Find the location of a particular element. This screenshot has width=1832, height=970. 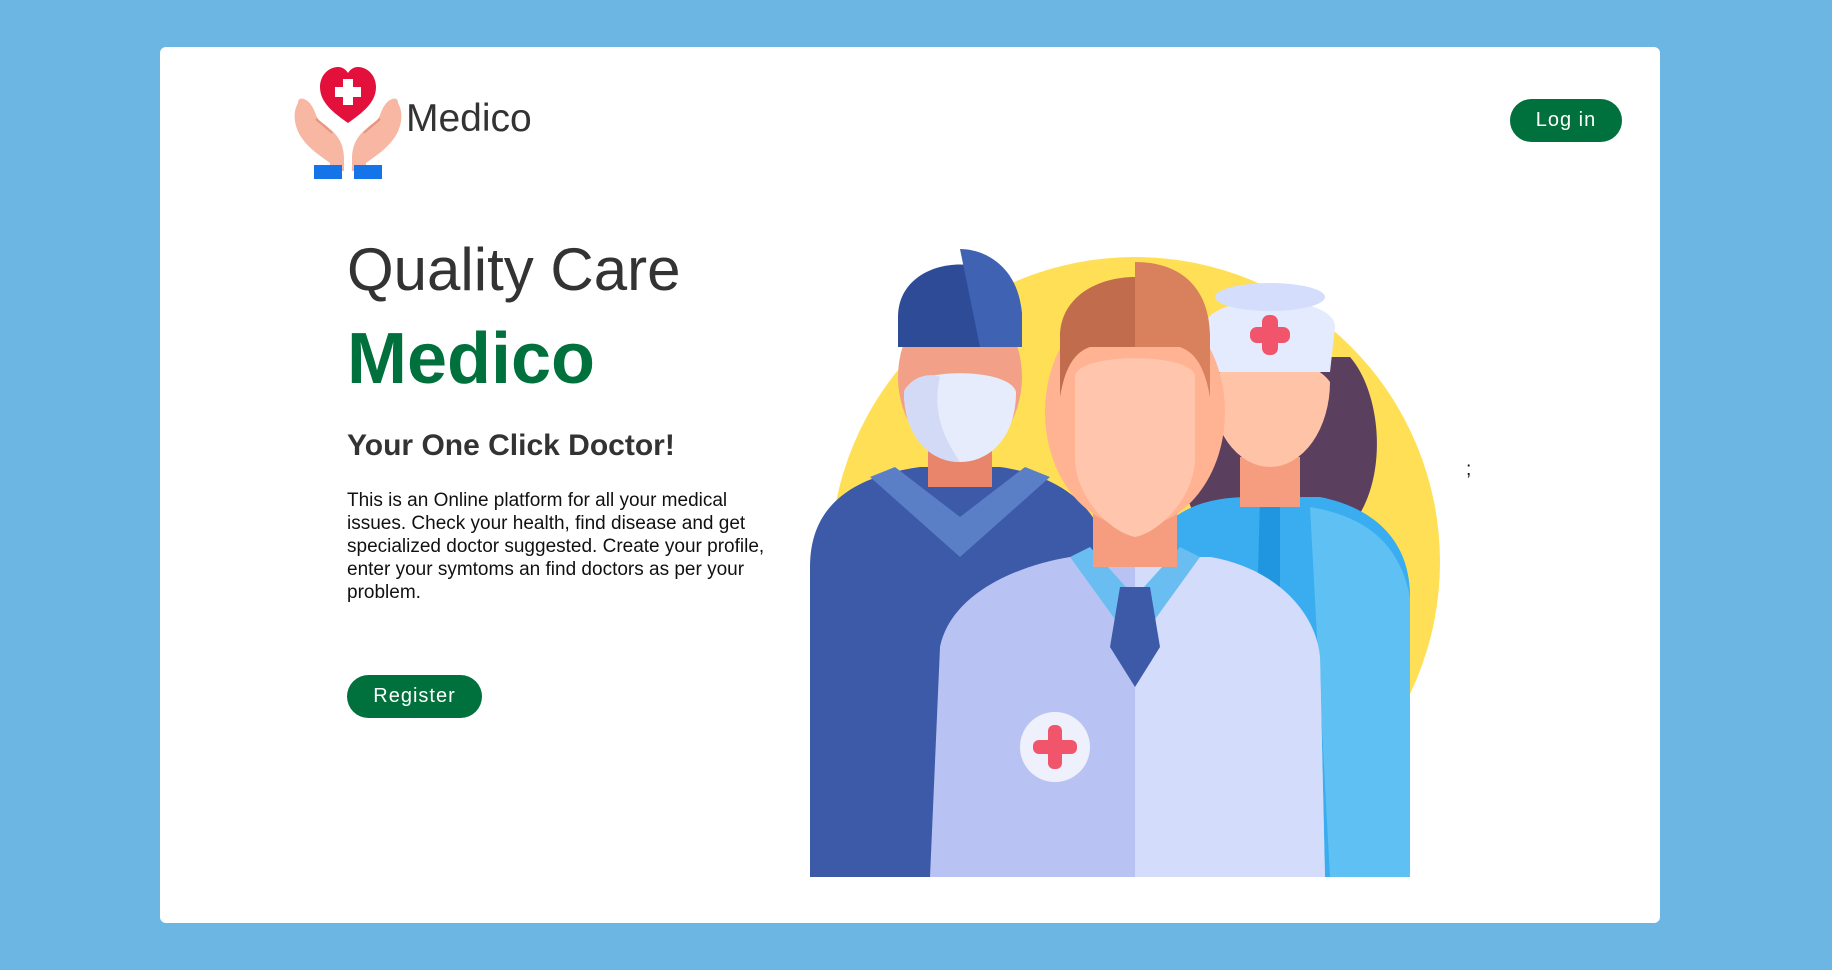

hero-title: Quality Care is located at coordinates (514, 269).